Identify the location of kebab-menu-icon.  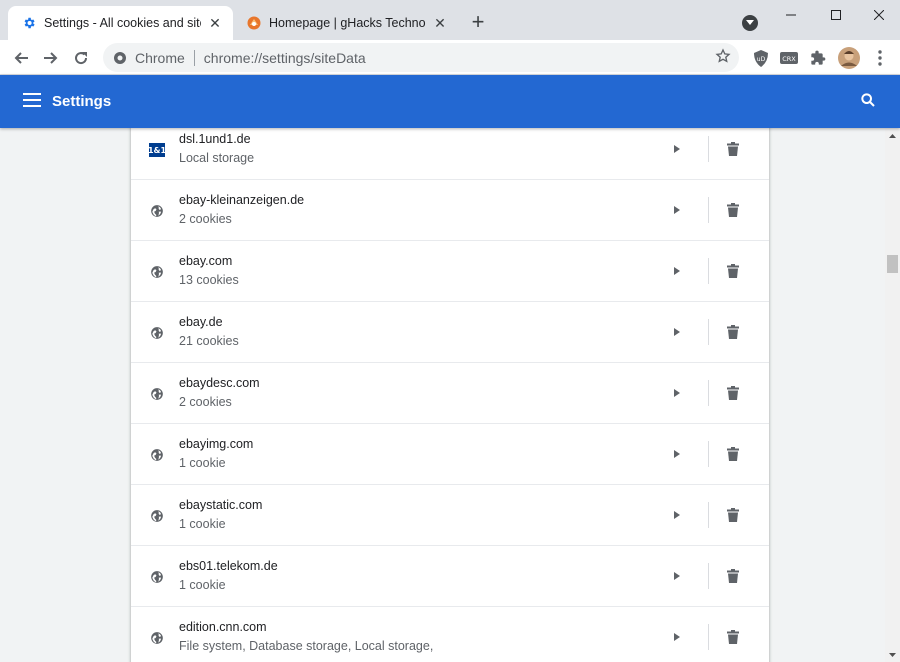
(880, 58).